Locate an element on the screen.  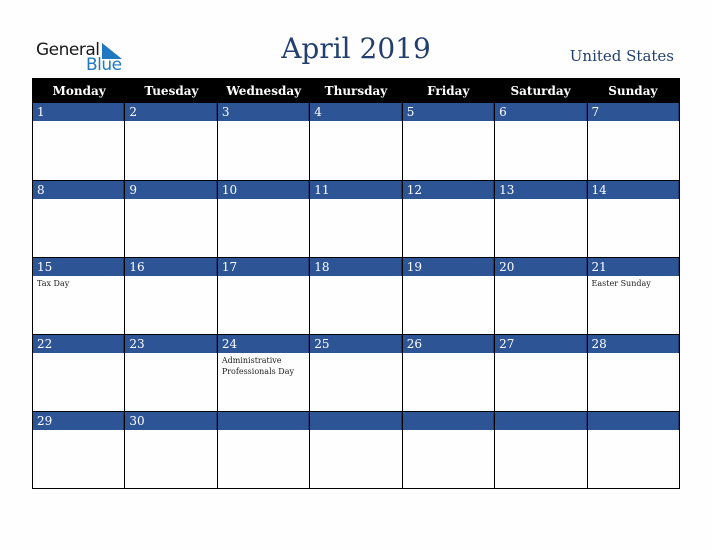
day-number: 5 is located at coordinates (448, 112).